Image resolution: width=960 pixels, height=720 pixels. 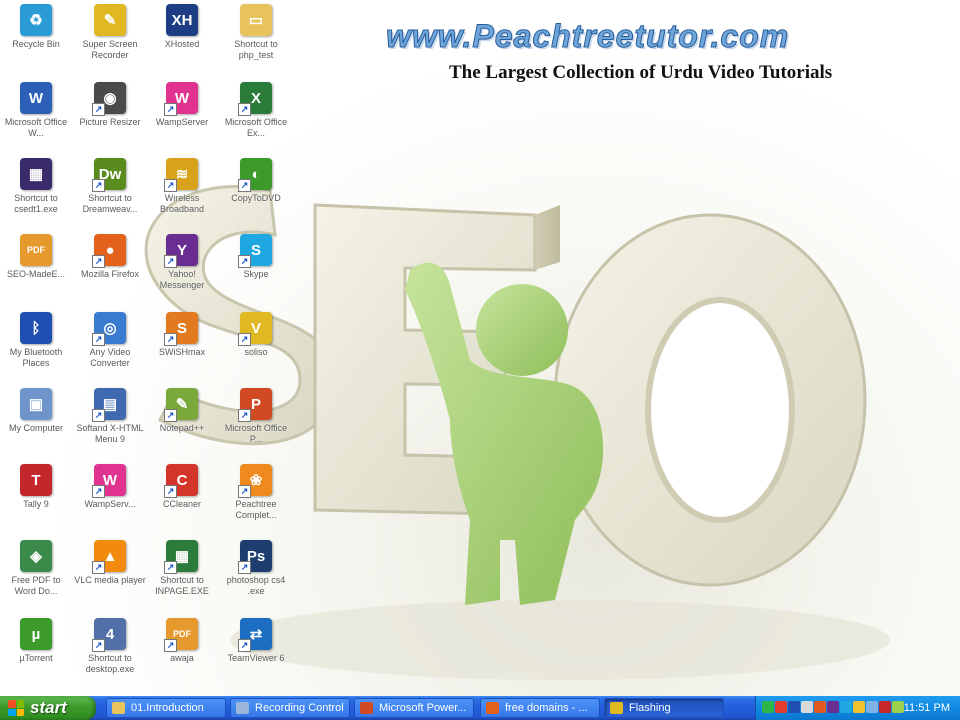 I want to click on desktop-icon-label: Softand X-HTML Menu 9, so click(x=110, y=433).